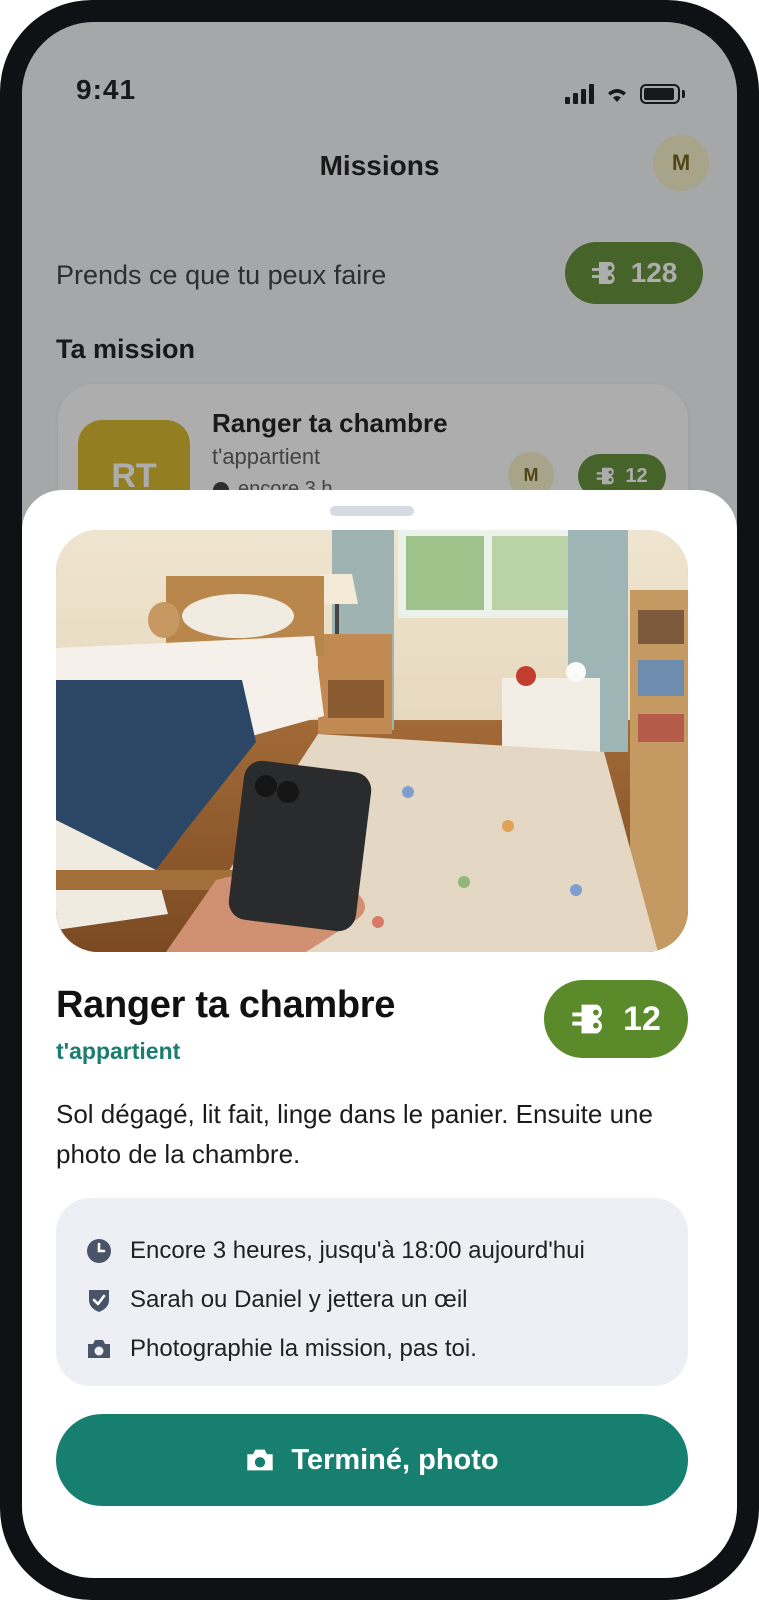  What do you see at coordinates (299, 1299) in the screenshot?
I see `info-reviewer-text: Sarah ou Daniel y jettera un œil` at bounding box center [299, 1299].